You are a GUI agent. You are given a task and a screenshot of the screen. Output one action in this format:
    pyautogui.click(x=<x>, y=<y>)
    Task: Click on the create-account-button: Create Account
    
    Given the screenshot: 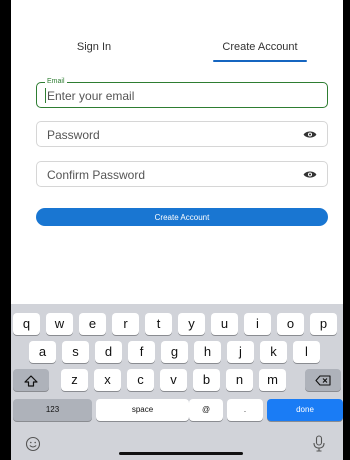 What is the action you would take?
    pyautogui.click(x=182, y=217)
    